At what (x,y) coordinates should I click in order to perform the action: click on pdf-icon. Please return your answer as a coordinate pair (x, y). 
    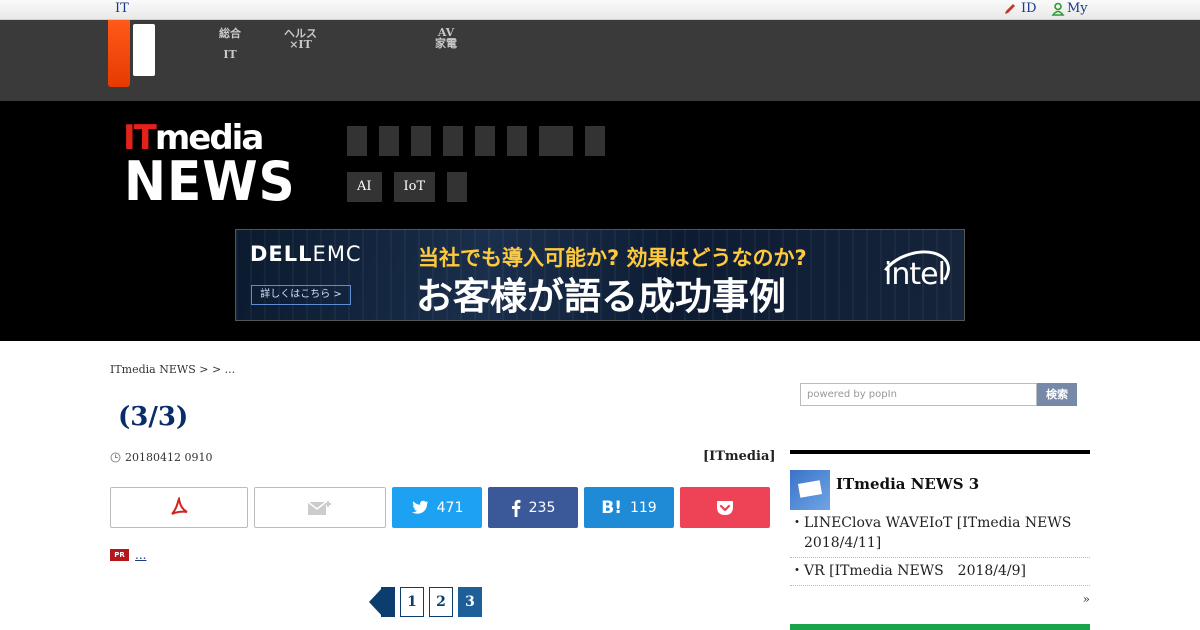
    Looking at the image, I should click on (179, 505).